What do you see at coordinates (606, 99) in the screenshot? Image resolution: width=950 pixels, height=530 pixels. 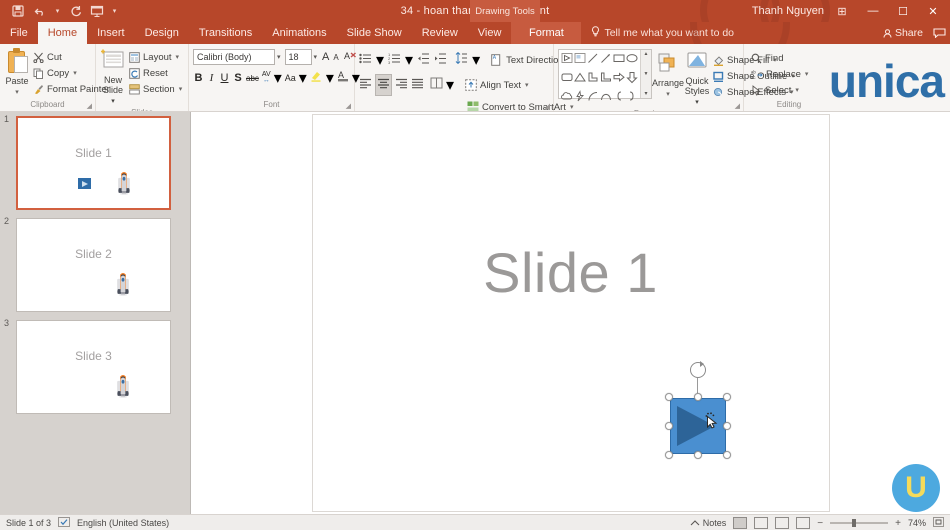 I see `shape-curve-icon` at bounding box center [606, 99].